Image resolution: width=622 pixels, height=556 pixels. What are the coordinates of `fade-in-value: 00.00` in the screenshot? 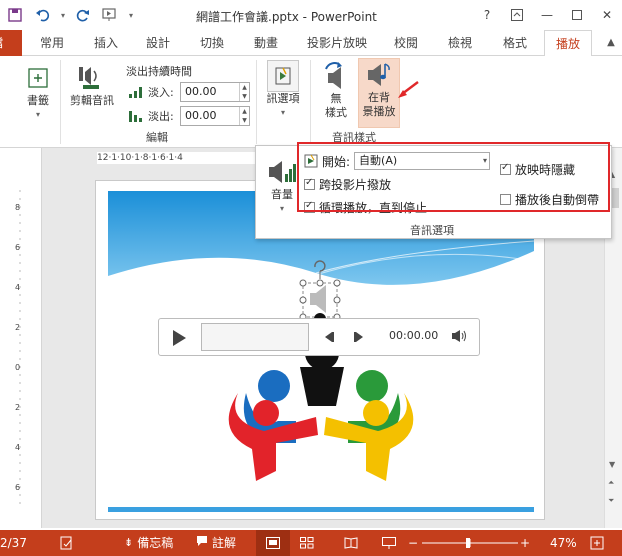 It's located at (201, 91).